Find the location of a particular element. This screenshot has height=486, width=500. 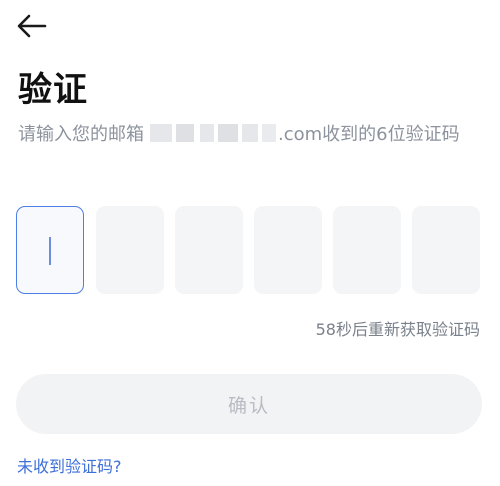

page-subtitle: 请输入您的邮箱 .com收到的6位验证码 is located at coordinates (250, 135).